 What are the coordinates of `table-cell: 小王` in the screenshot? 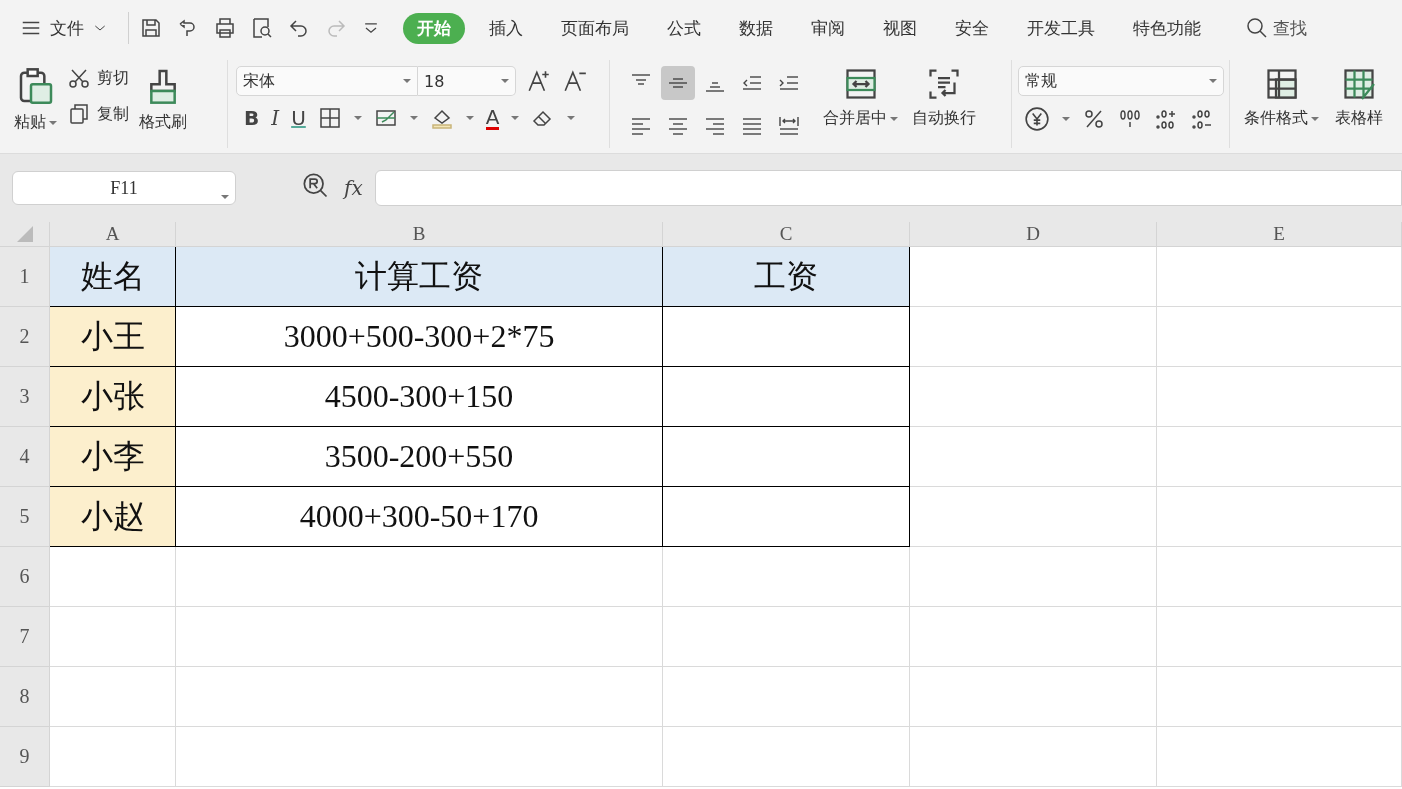 It's located at (113, 337).